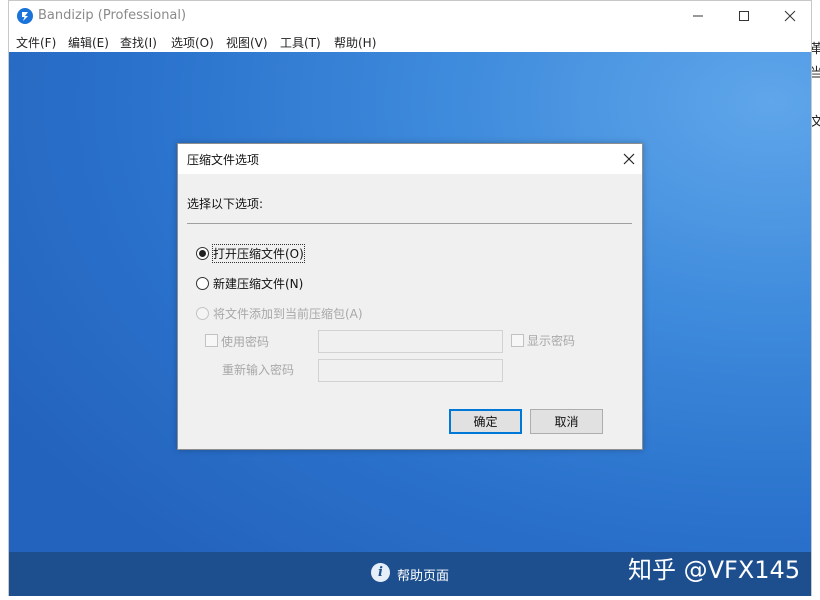 This screenshot has height=600, width=820. I want to click on radio-label: 打开压缩文件(O), so click(258, 253).